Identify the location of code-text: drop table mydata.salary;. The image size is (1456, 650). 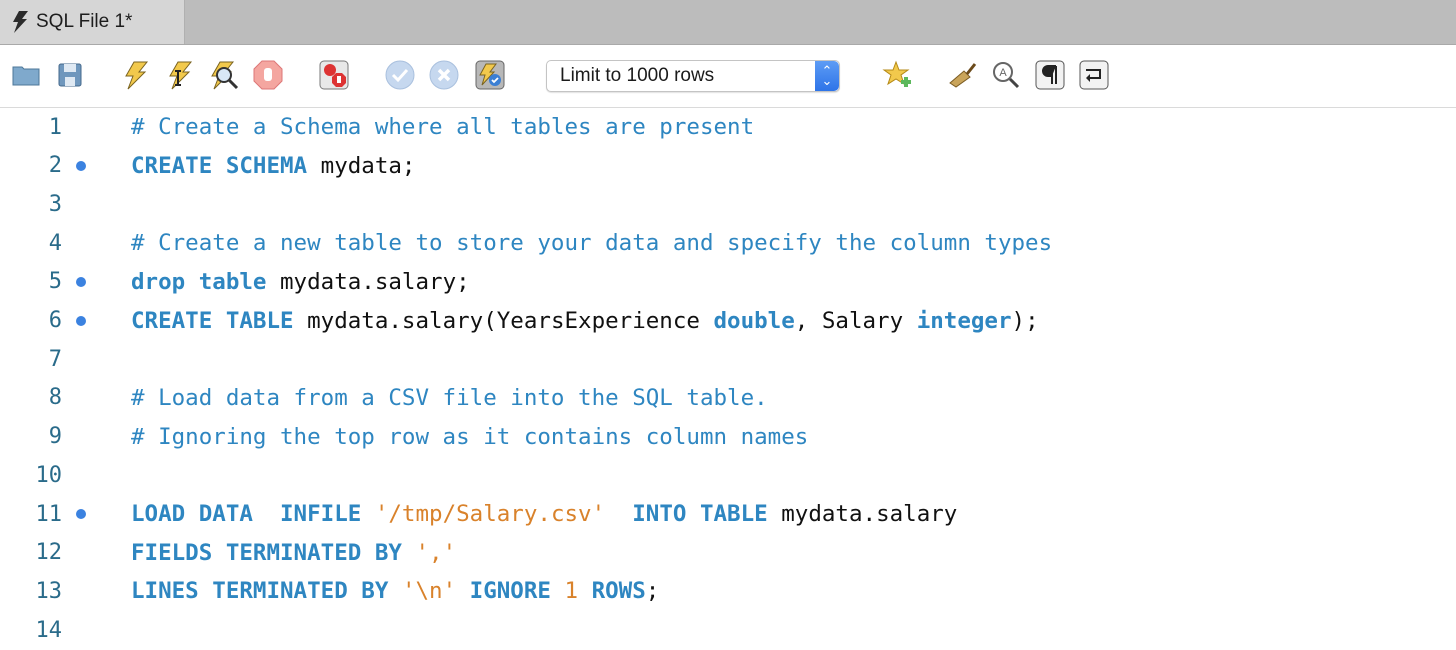
(300, 282).